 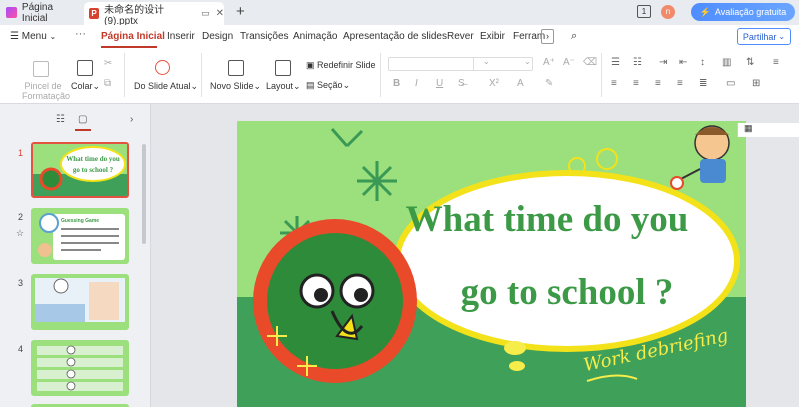 What do you see at coordinates (346, 65) in the screenshot?
I see `reset-slide-label: Redefinir Slide` at bounding box center [346, 65].